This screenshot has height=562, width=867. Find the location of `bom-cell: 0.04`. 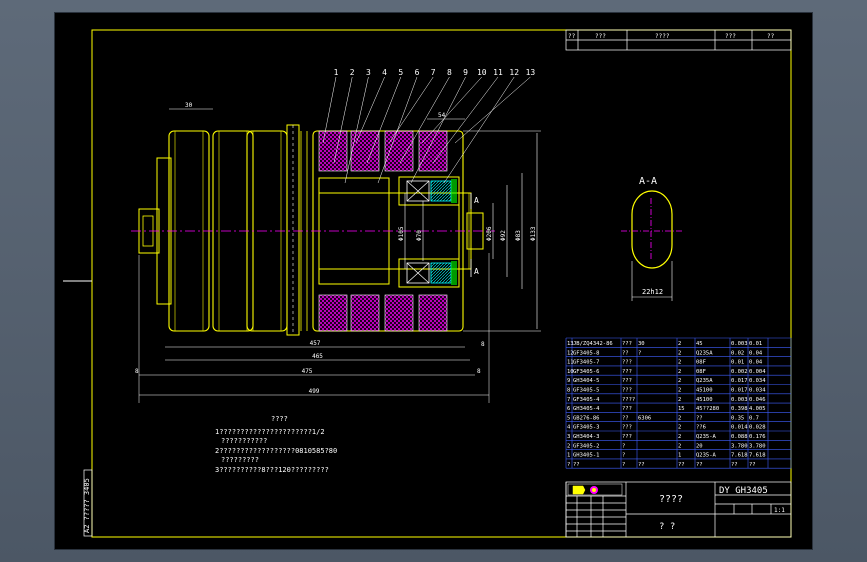

bom-cell: 0.04 is located at coordinates (756, 353).